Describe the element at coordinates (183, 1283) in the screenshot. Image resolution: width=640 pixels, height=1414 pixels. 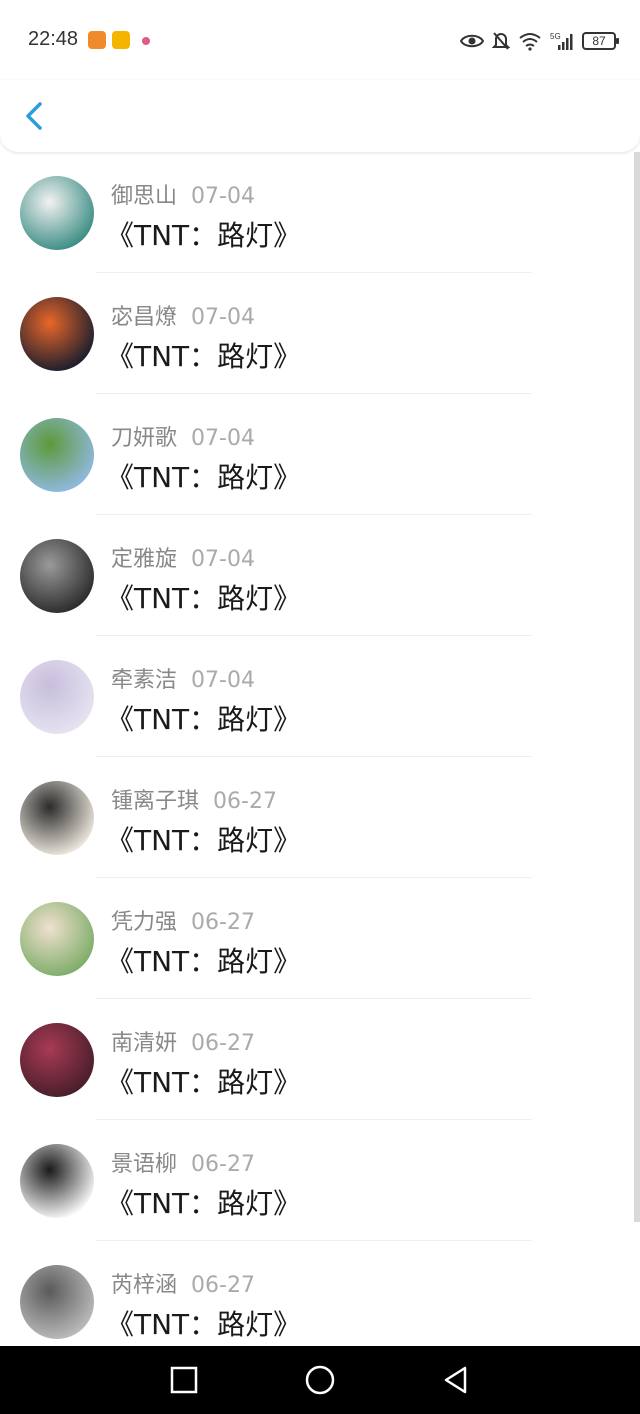
I see `name-line: 芮梓涵 06-27` at that location.